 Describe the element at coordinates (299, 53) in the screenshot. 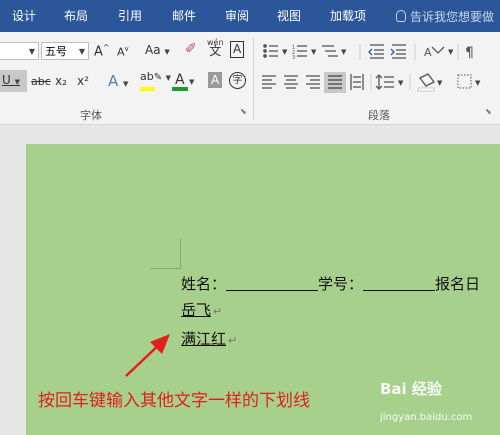

I see `numbering-icon: 1 2 3` at that location.